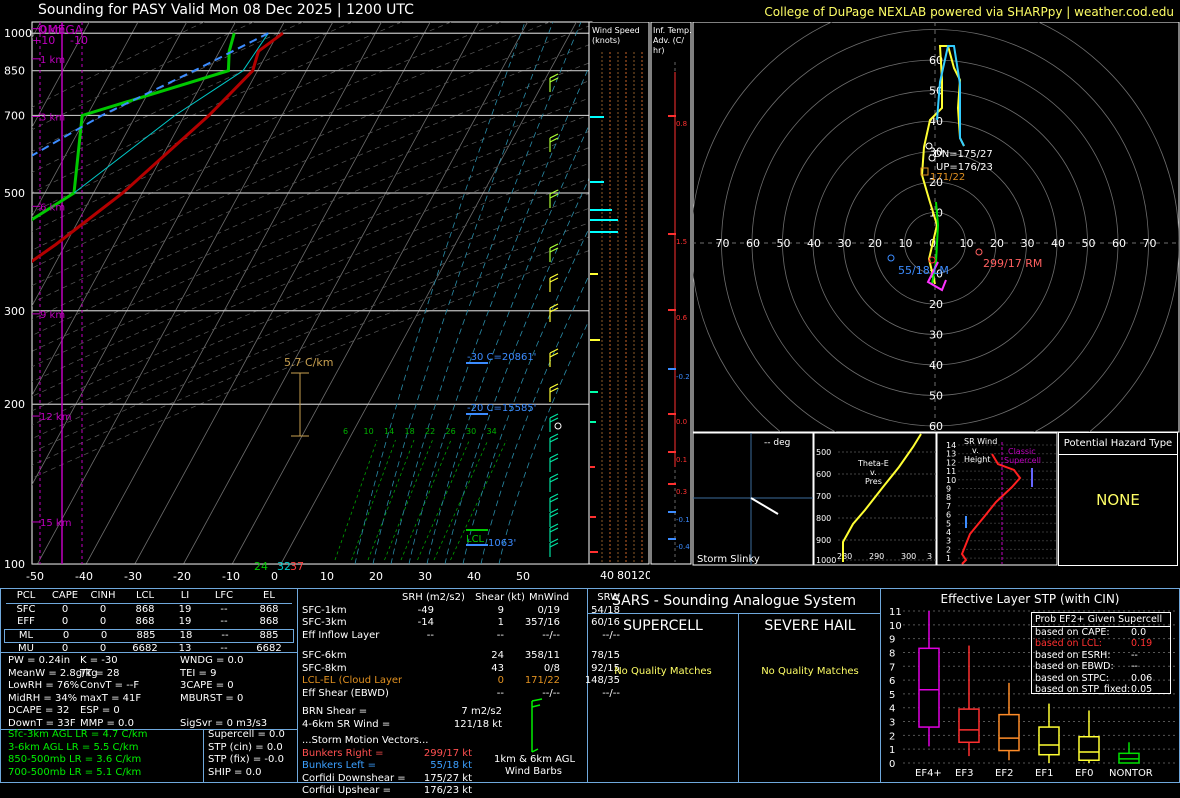 This screenshot has height=798, width=1180. Describe the element at coordinates (681, 492) in the screenshot. I see `temp-adv-label: 0.3` at that location.